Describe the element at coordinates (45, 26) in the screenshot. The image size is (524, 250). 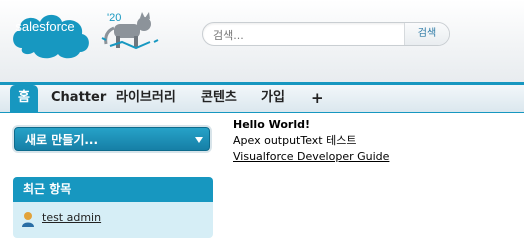
I see `logo-text: salesforce` at that location.